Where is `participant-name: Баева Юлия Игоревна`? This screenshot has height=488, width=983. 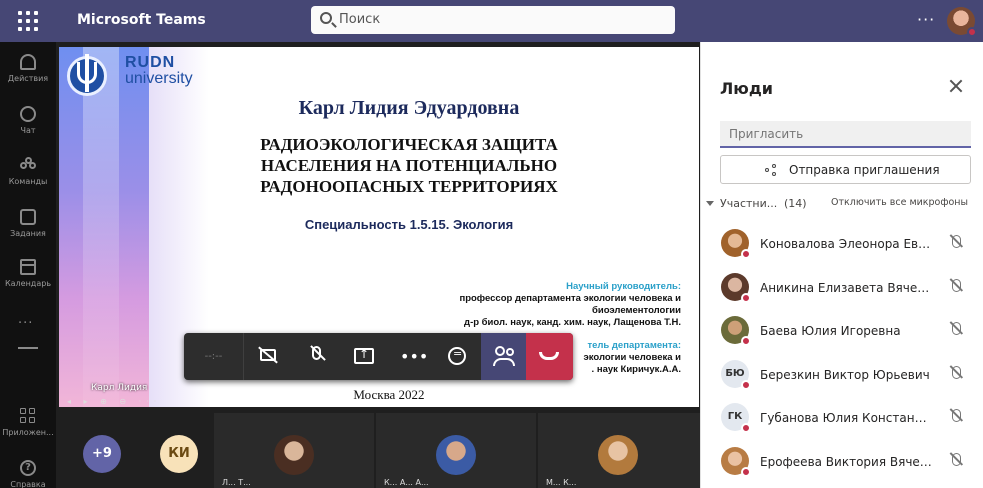 participant-name: Баева Юлия Игоревна is located at coordinates (830, 331).